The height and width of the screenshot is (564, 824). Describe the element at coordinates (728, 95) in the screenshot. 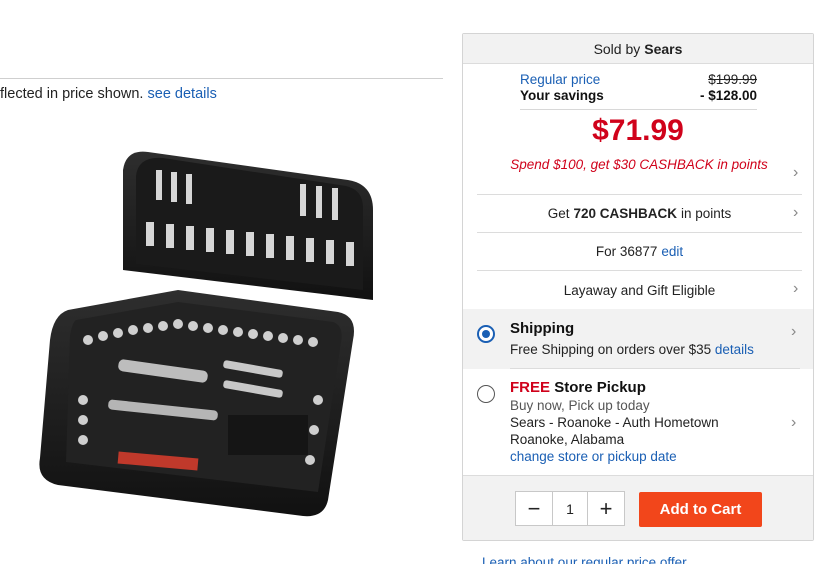

I see `savings-value: - $128.00` at that location.